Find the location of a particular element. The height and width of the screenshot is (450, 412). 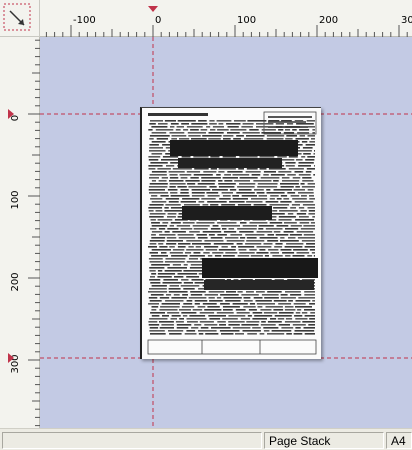

status-cell-blank is located at coordinates (132, 440).